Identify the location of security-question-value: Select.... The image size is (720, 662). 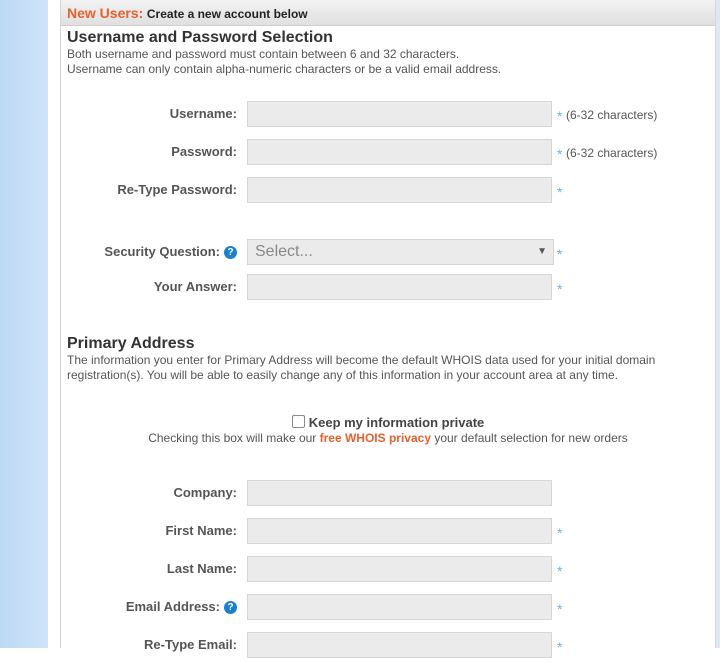
(284, 251).